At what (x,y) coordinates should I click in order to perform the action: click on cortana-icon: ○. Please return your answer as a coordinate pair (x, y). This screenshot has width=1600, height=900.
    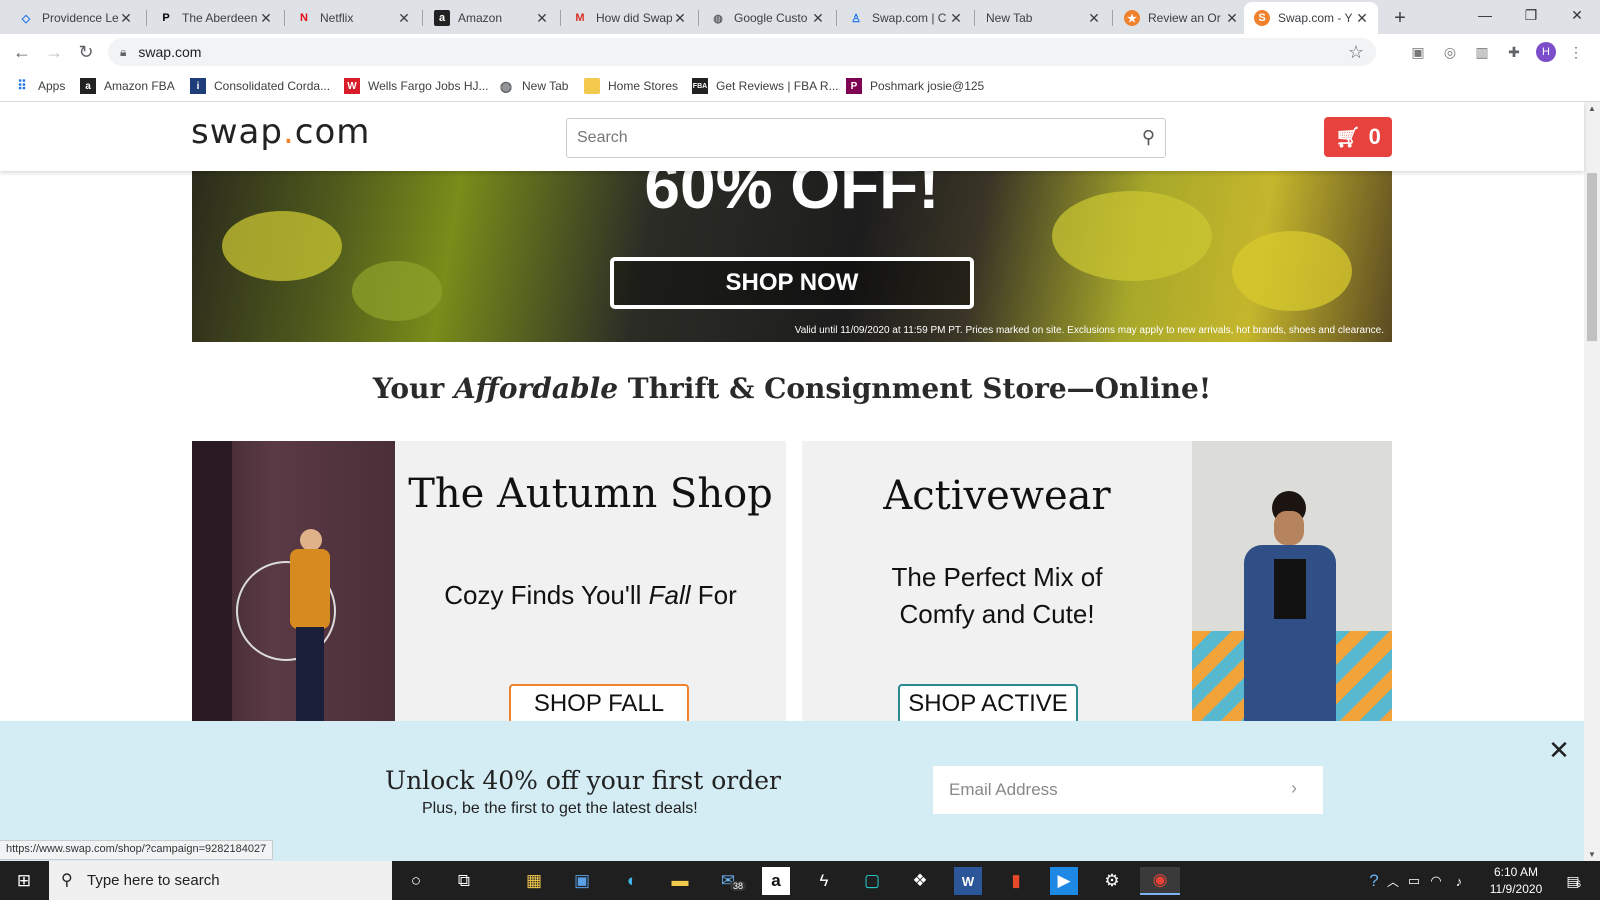
    Looking at the image, I should click on (416, 881).